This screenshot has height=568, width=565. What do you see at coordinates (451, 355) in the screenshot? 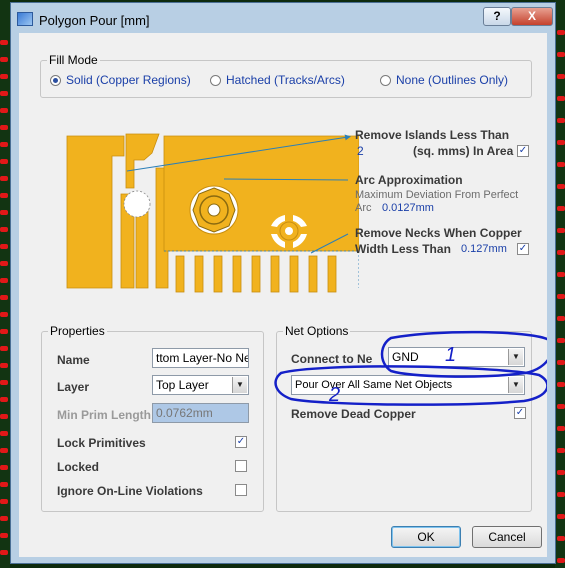
I see `annotation-mark-1: 1` at bounding box center [451, 355].